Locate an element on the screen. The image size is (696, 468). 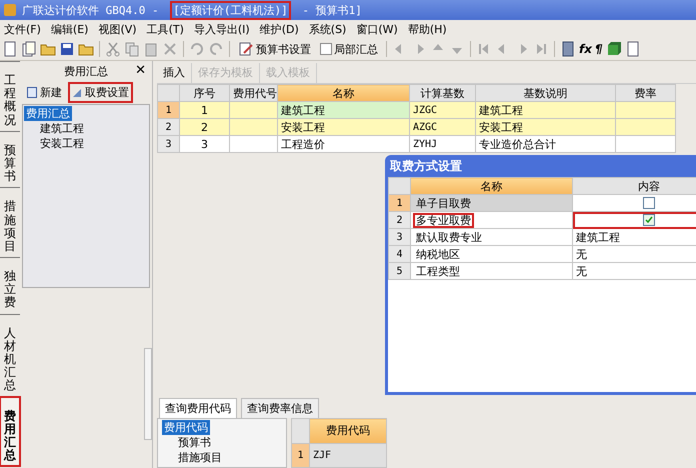
save-icon is located at coordinates (67, 49).